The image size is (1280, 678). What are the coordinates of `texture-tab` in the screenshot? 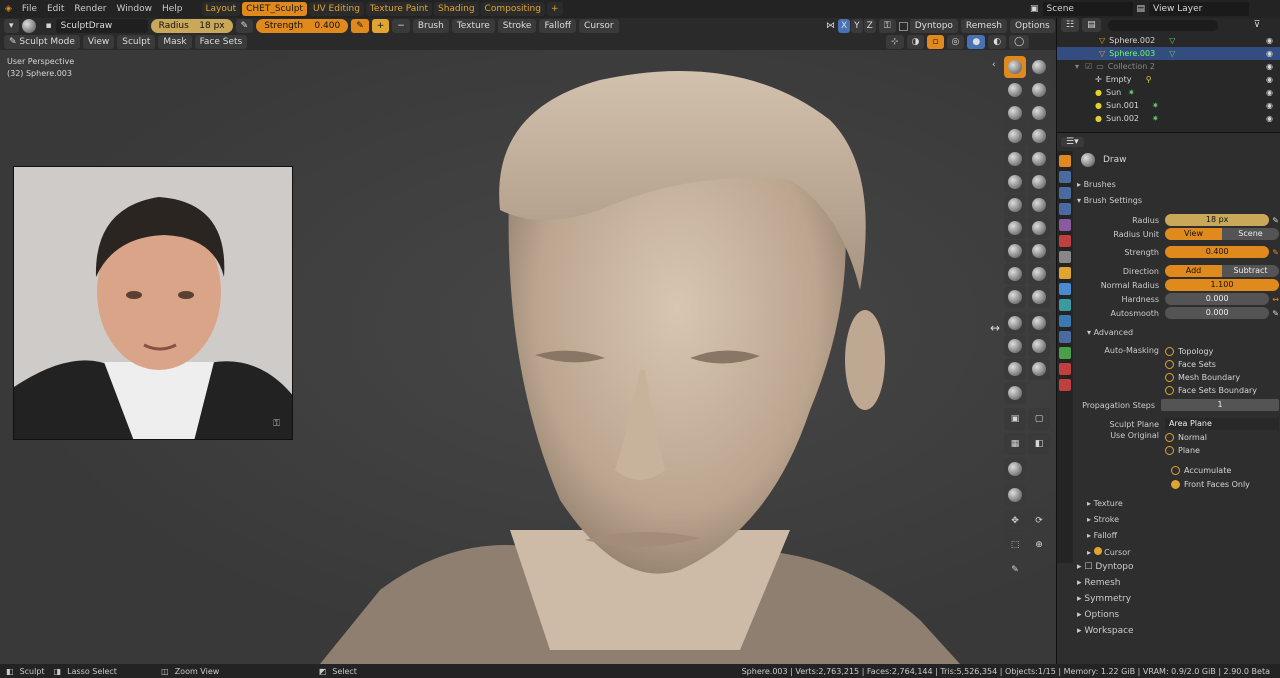 It's located at (1065, 385).